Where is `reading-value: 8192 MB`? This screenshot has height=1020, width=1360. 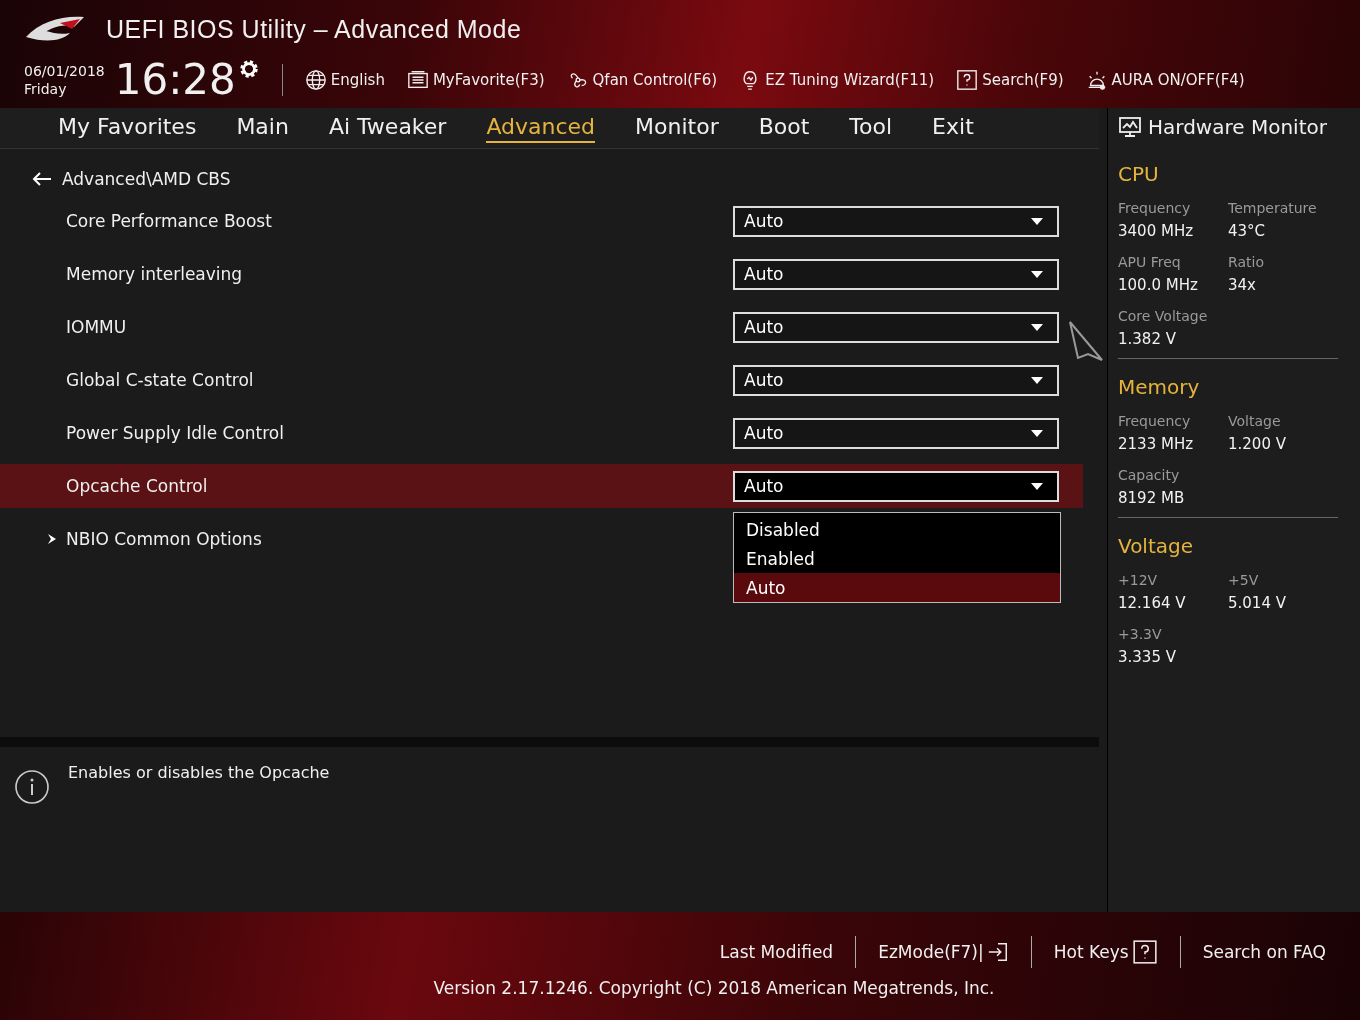
reading-value: 8192 MB is located at coordinates (1152, 498).